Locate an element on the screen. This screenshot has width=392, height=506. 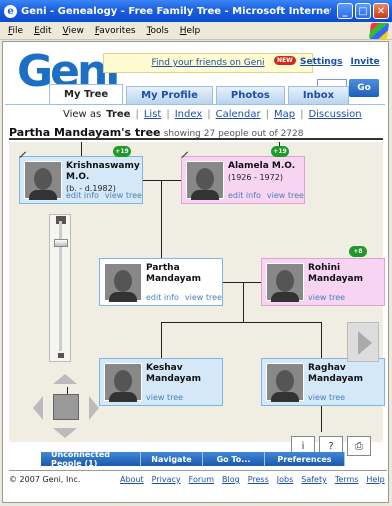
top-links: Settings Invite is located at coordinates (340, 62).